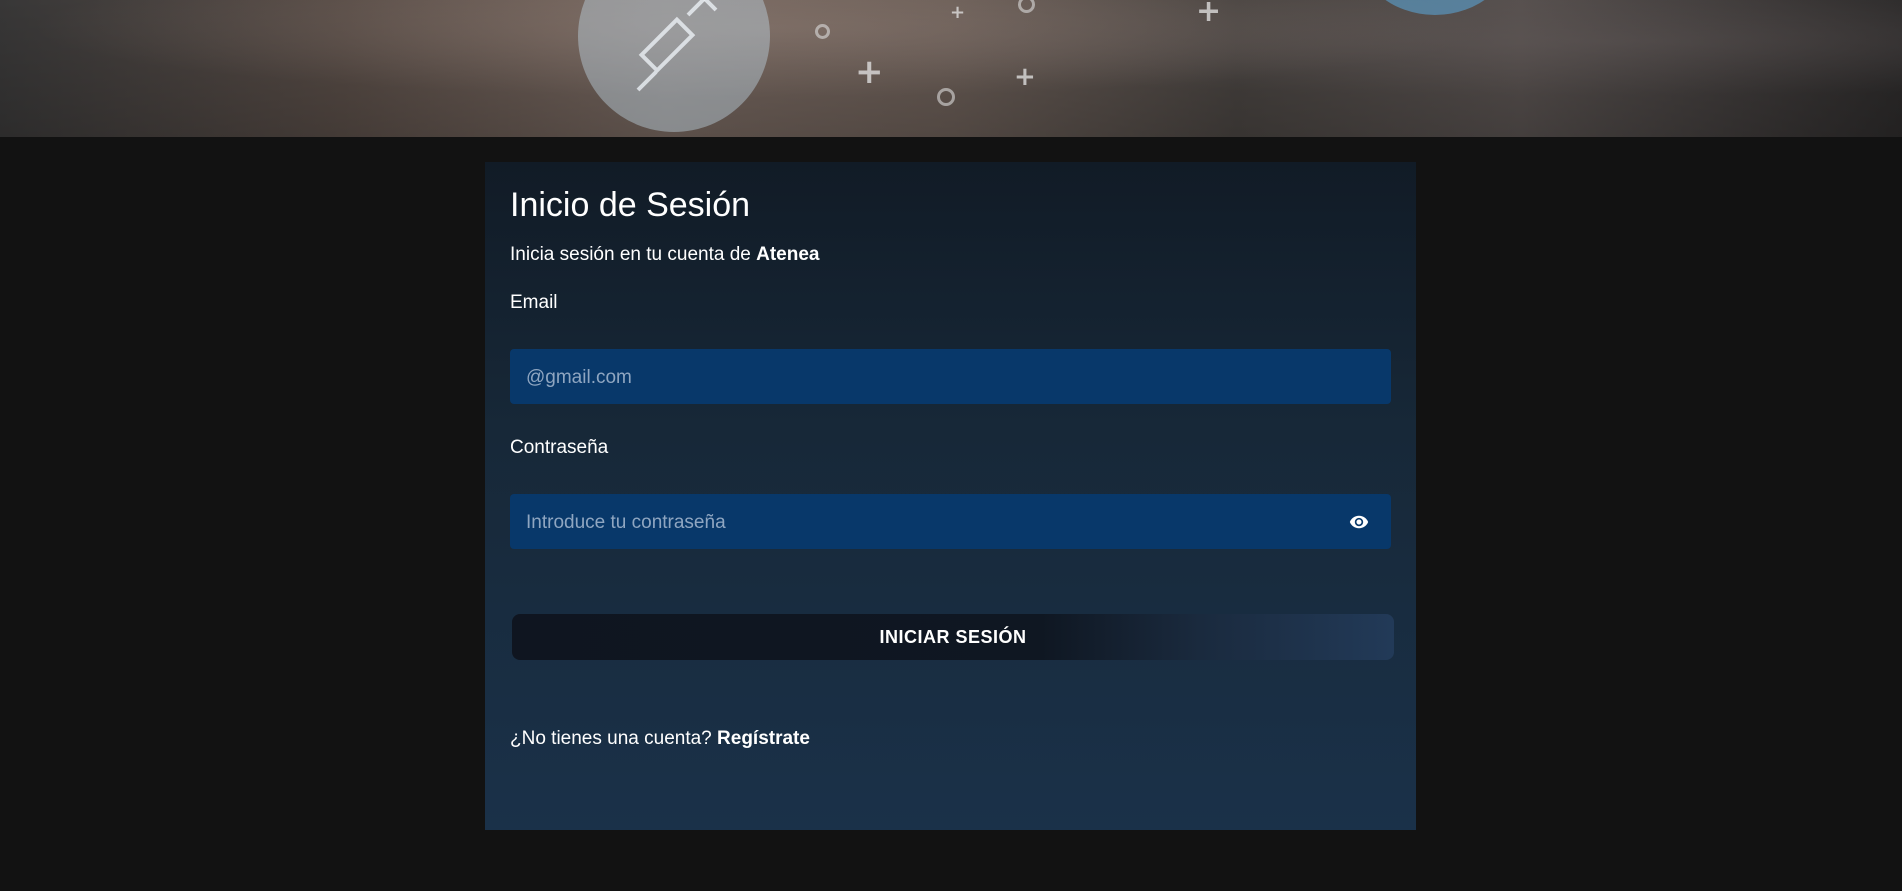 This screenshot has height=891, width=1902. What do you see at coordinates (534, 302) in the screenshot?
I see `email-label: Email` at bounding box center [534, 302].